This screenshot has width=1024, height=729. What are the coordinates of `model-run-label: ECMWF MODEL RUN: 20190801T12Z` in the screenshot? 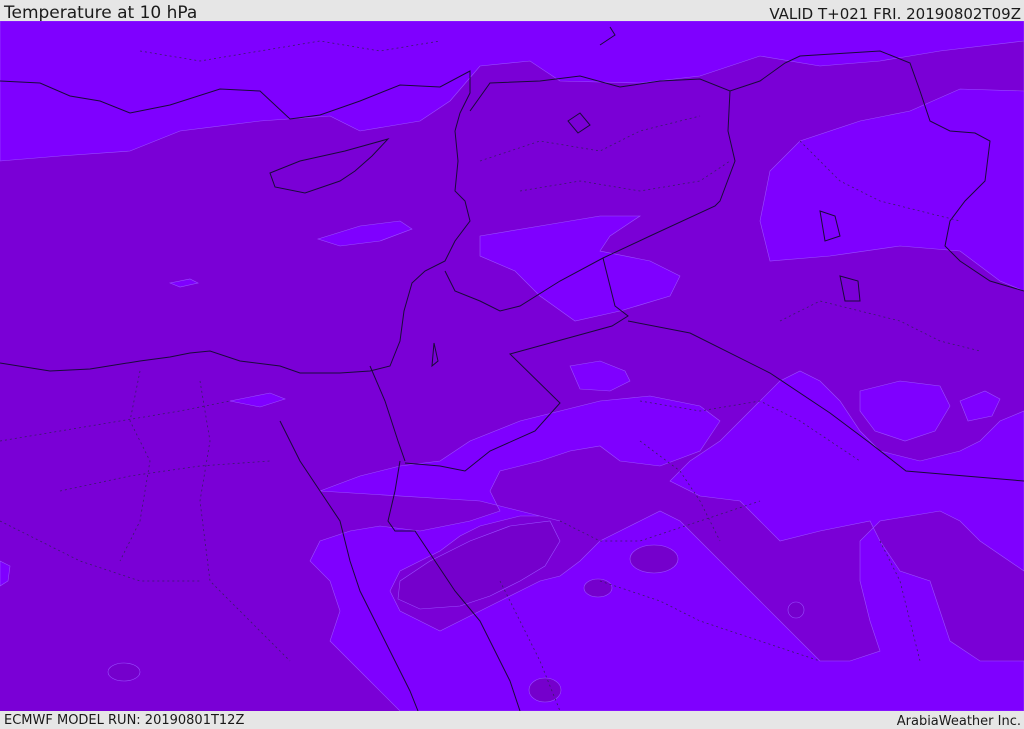 It's located at (124, 720).